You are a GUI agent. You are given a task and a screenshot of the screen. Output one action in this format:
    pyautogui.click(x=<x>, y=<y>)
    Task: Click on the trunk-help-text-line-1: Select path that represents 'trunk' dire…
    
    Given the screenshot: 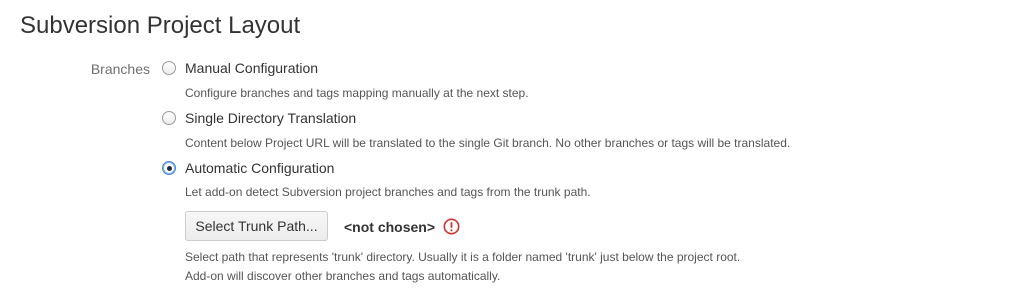 What is the action you would take?
    pyautogui.click(x=463, y=257)
    